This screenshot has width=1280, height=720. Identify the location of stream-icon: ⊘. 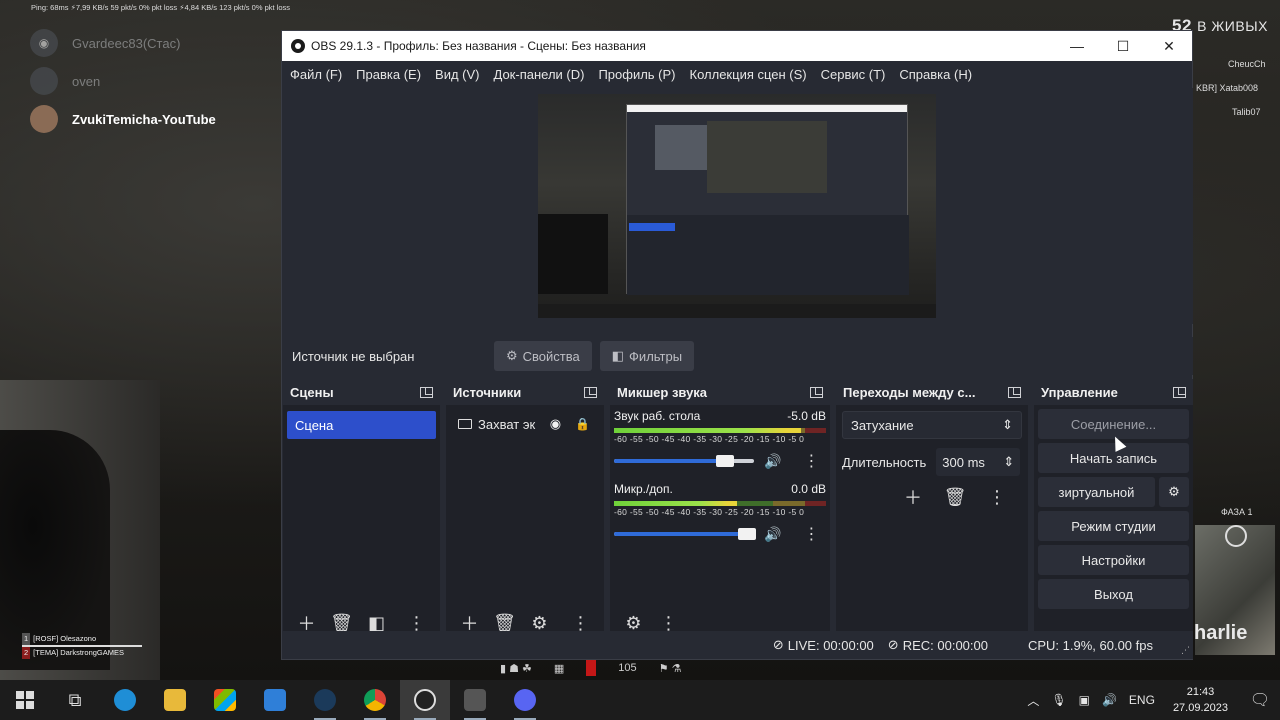
(778, 644).